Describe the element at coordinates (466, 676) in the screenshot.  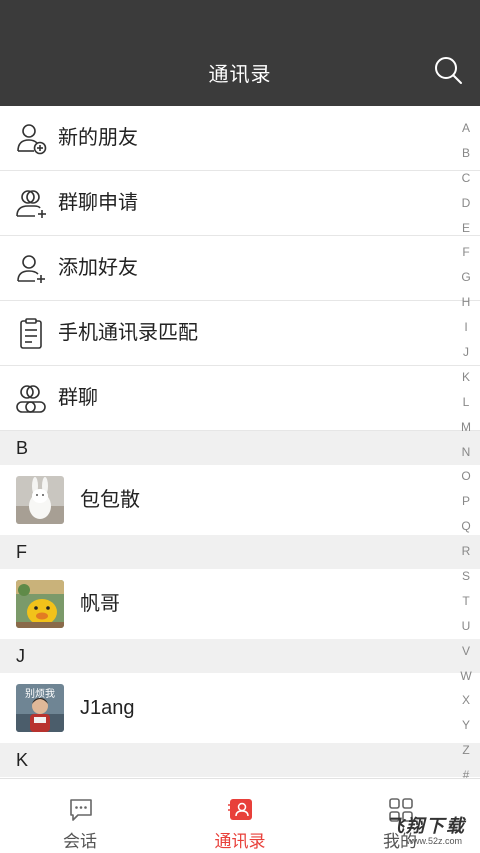
I see `index-letter: W` at that location.